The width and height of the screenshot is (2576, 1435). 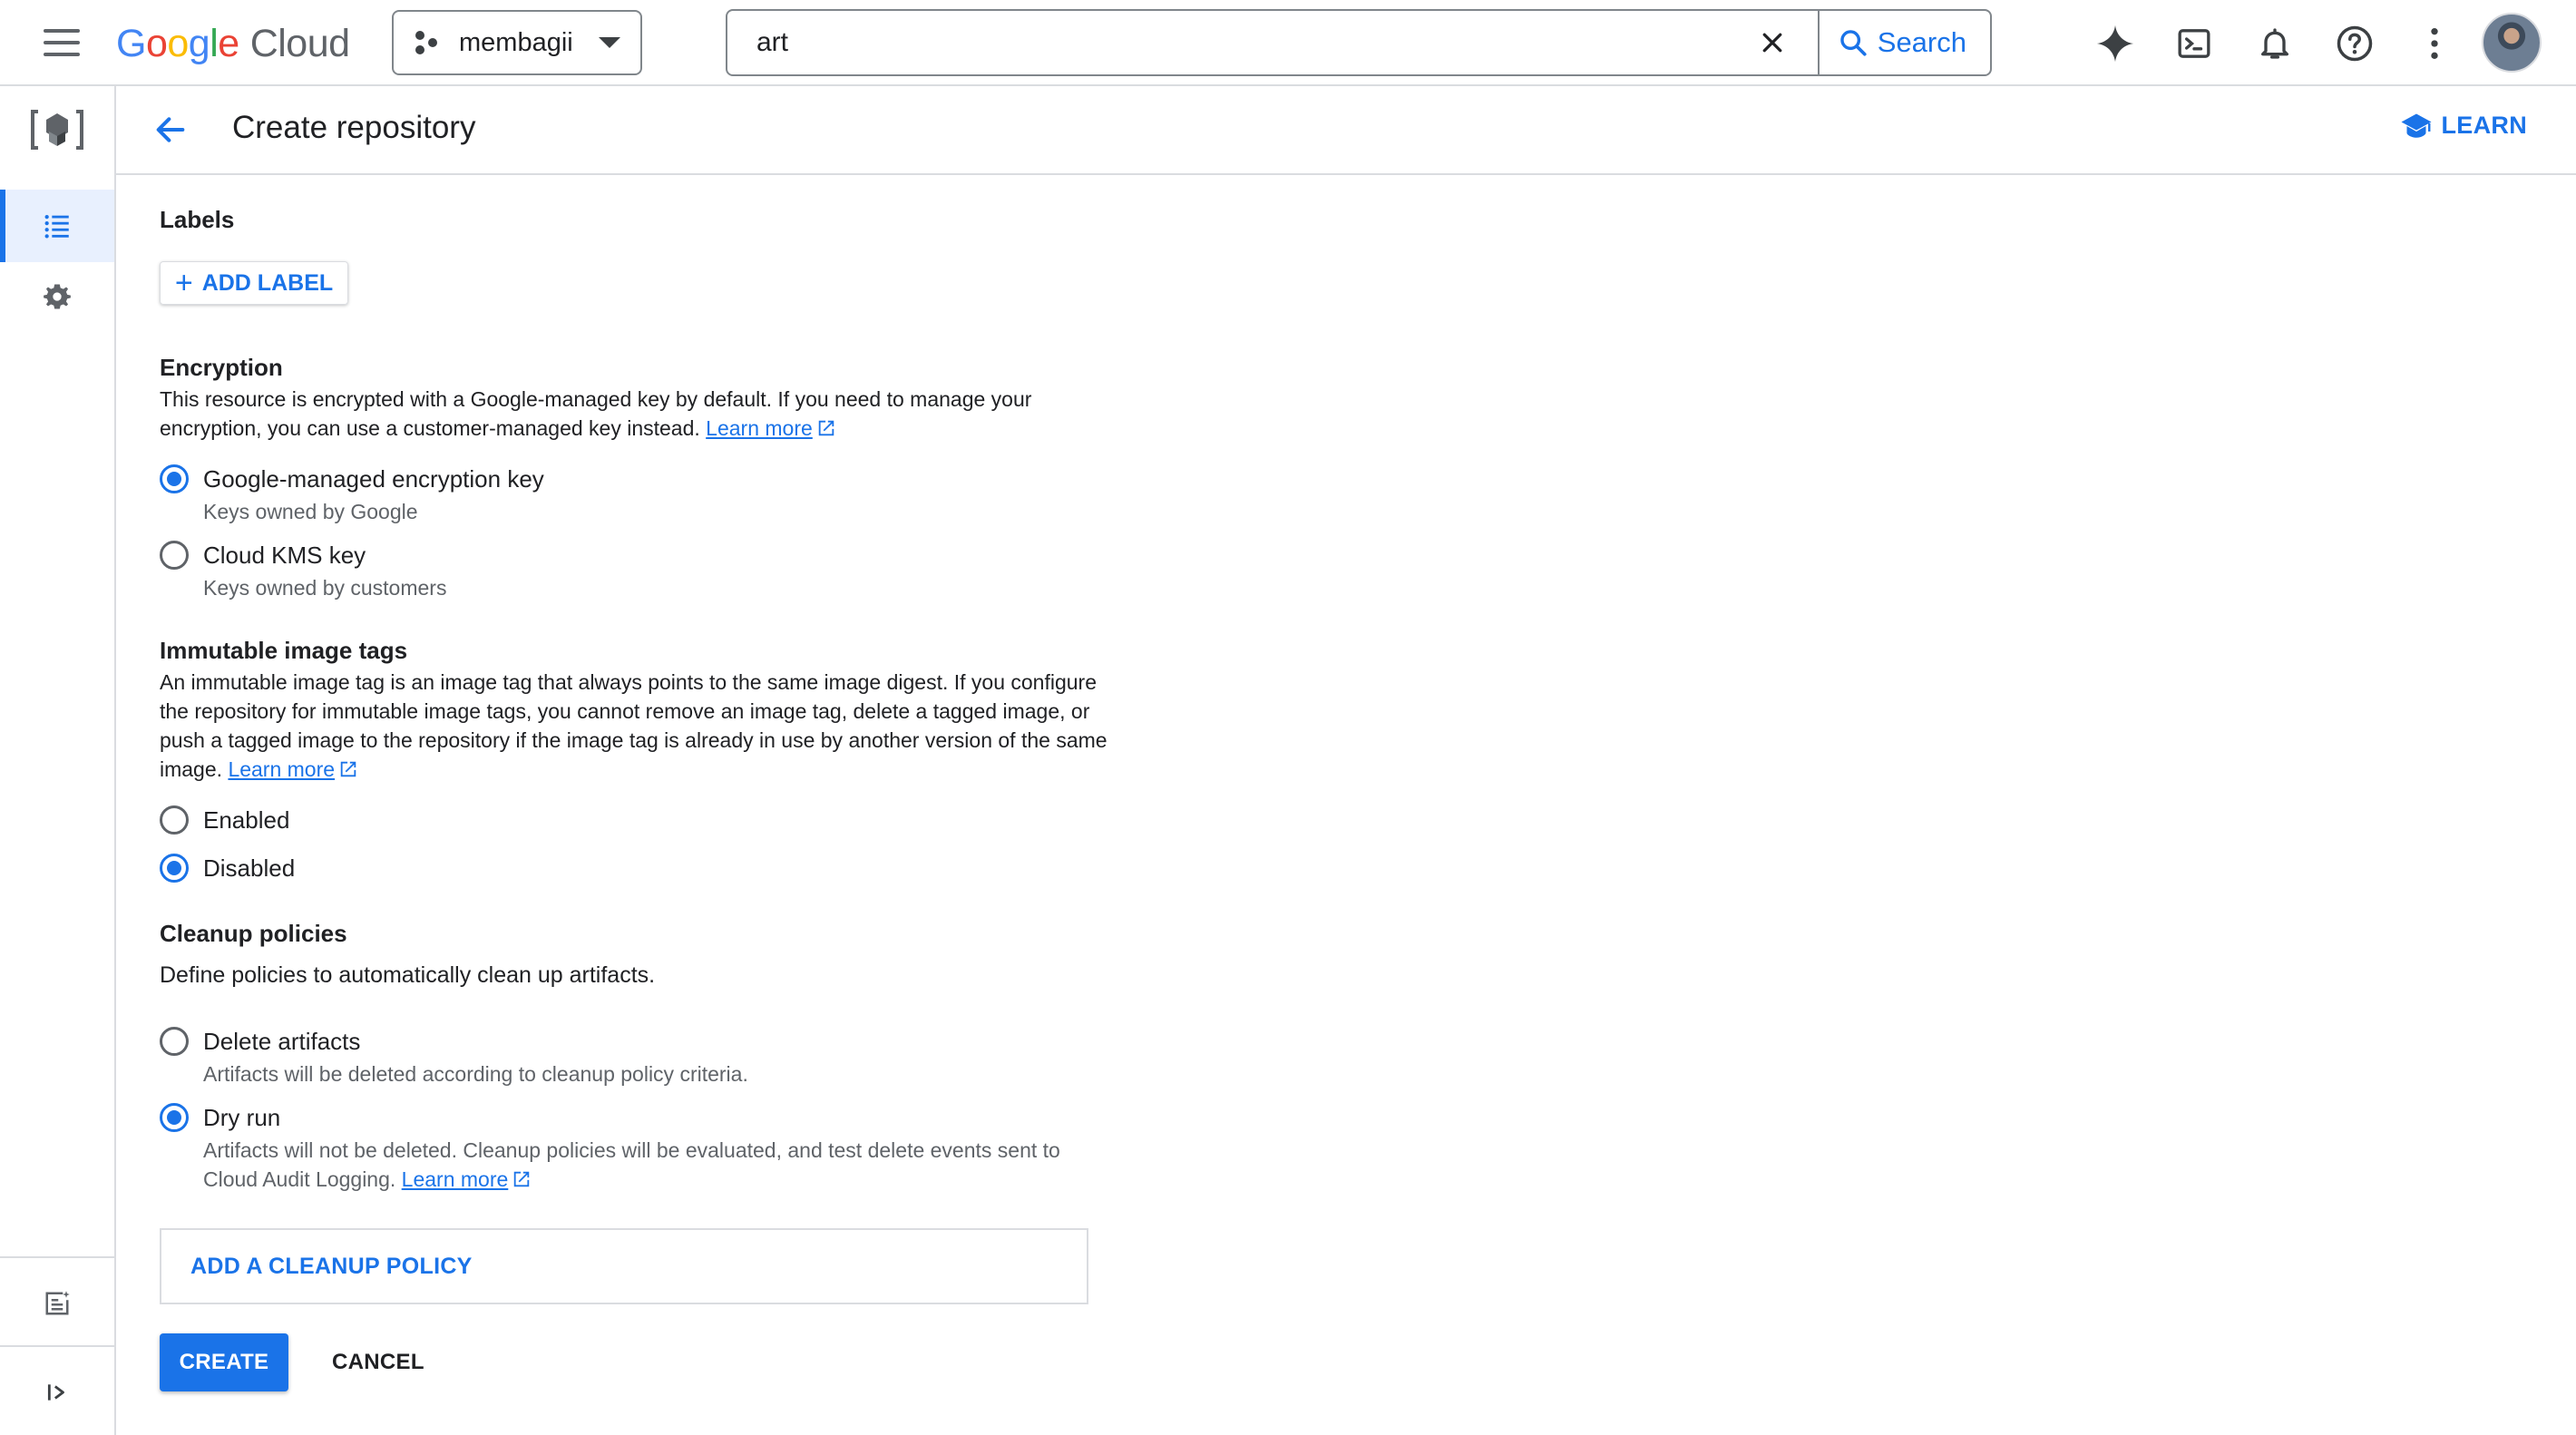 What do you see at coordinates (609, 42) in the screenshot?
I see `chevron-down-icon` at bounding box center [609, 42].